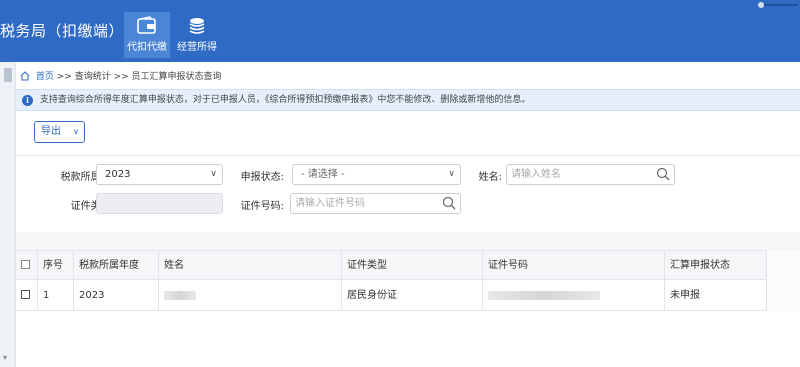  I want to click on nav-withholding-label: 代扣代缴, so click(147, 47).